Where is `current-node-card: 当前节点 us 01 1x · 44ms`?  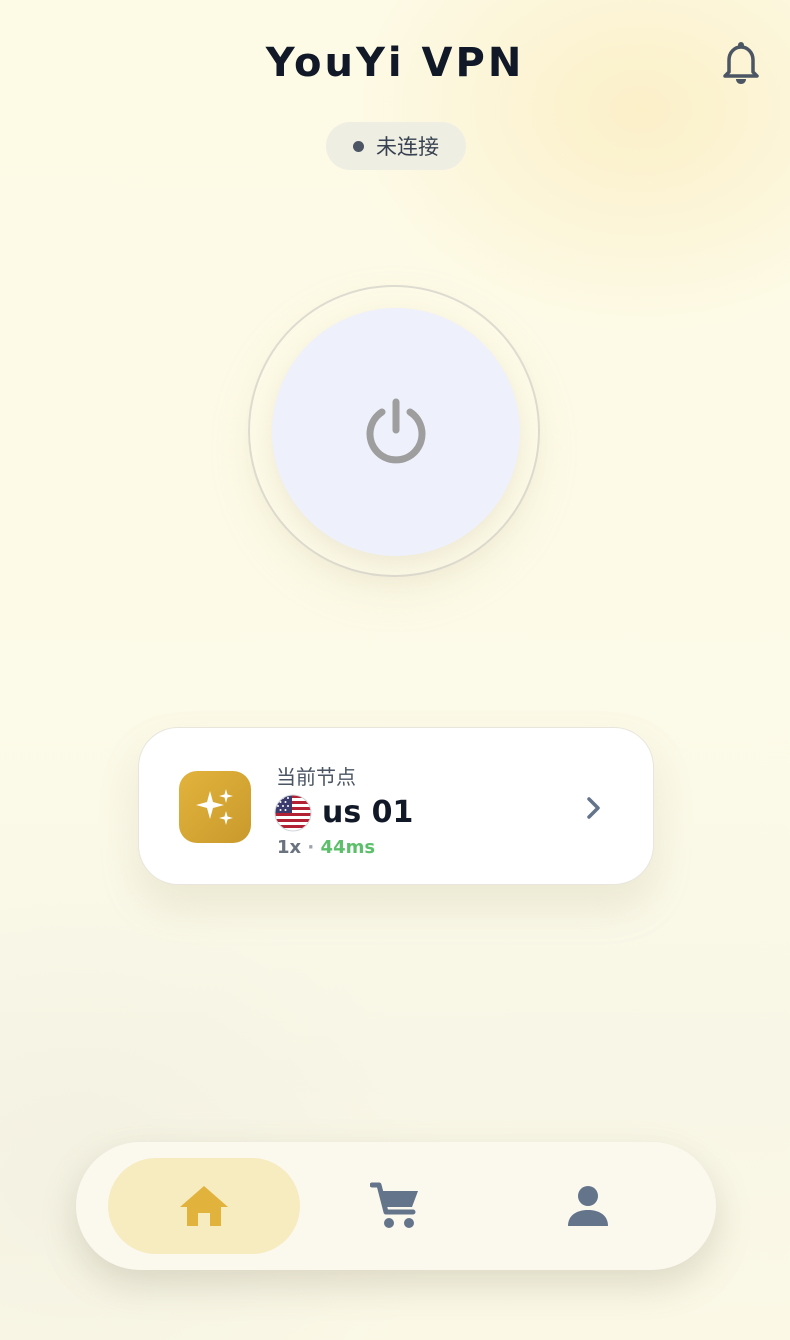 current-node-card: 当前节点 us 01 1x · 44ms is located at coordinates (396, 806).